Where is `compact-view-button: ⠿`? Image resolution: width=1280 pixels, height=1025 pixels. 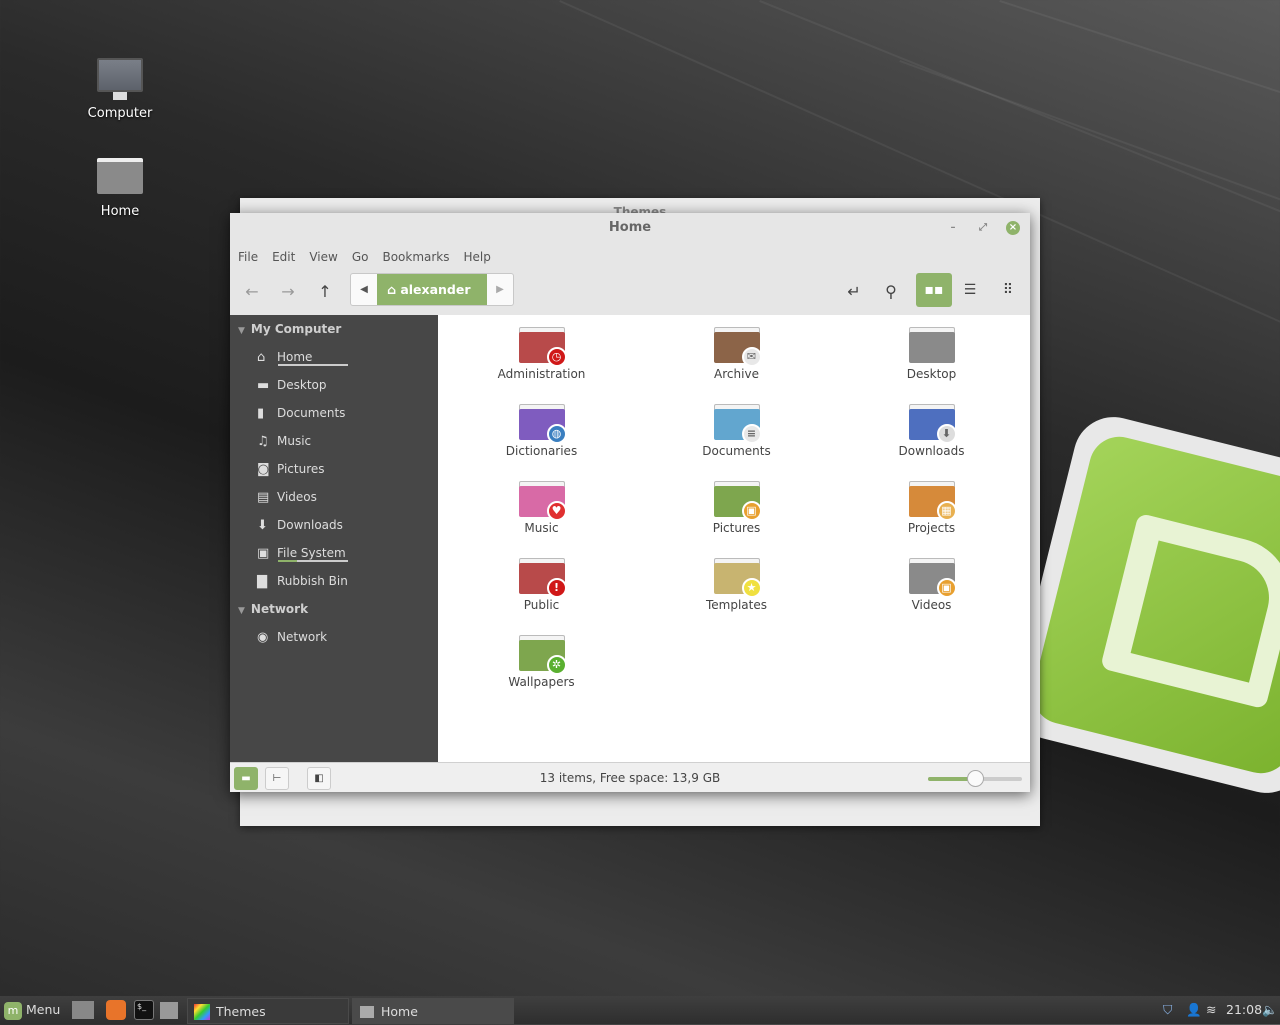
compact-view-button: ⠿ is located at coordinates (1008, 290).